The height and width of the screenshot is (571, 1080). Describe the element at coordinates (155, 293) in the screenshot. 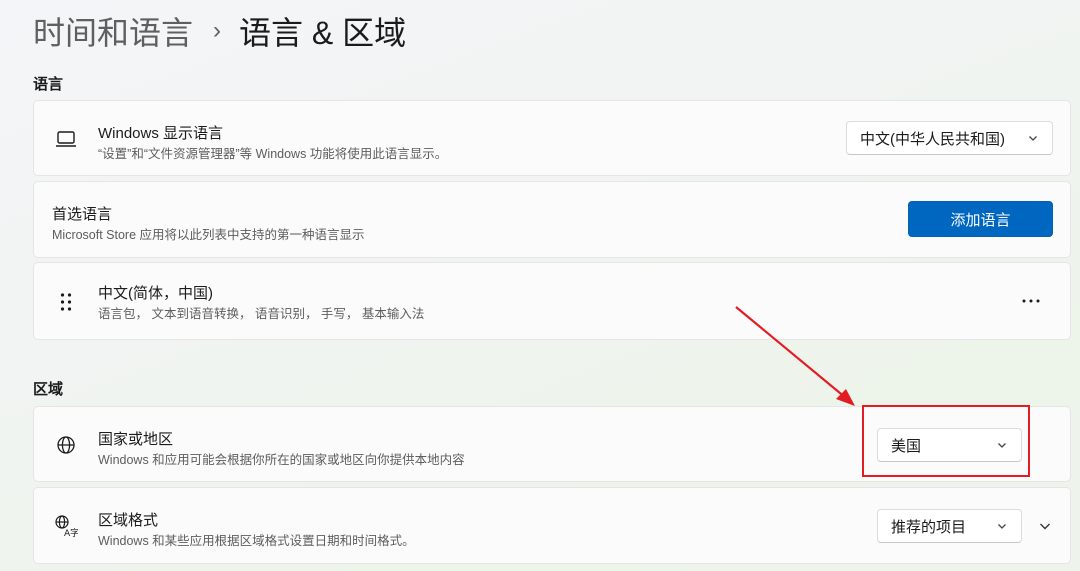

I see `language-item-title: 中文(简体，中国)` at that location.